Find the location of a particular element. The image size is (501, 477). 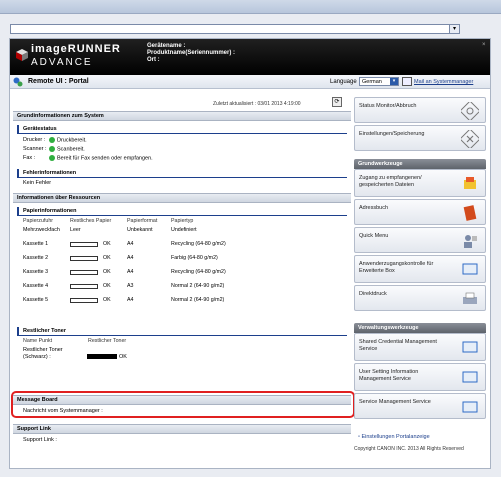

shared-credential-button: Shared Credential Management Service is located at coordinates (420, 347).